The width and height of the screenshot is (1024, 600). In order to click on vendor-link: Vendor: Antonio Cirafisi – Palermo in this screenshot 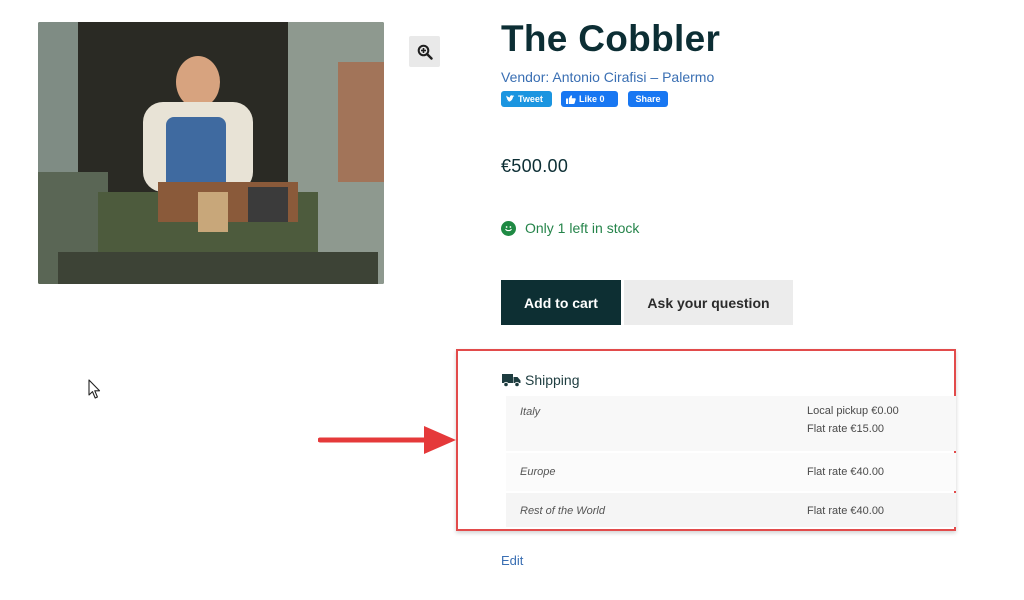, I will do `click(607, 77)`.